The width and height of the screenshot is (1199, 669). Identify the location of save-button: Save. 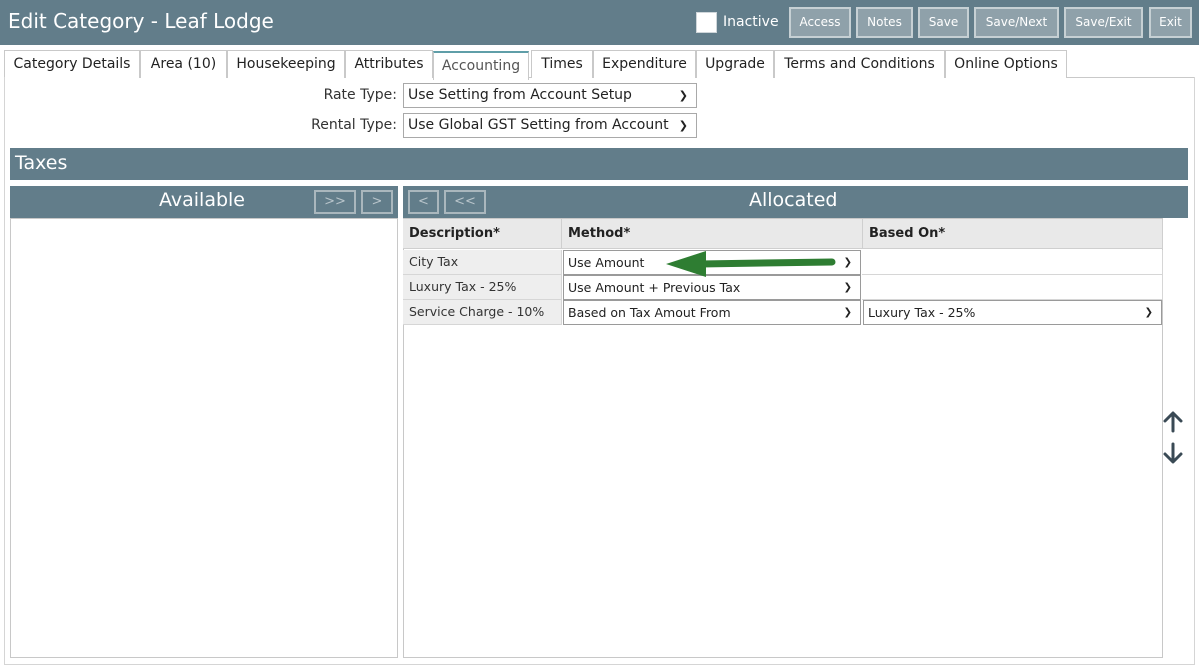
(943, 22).